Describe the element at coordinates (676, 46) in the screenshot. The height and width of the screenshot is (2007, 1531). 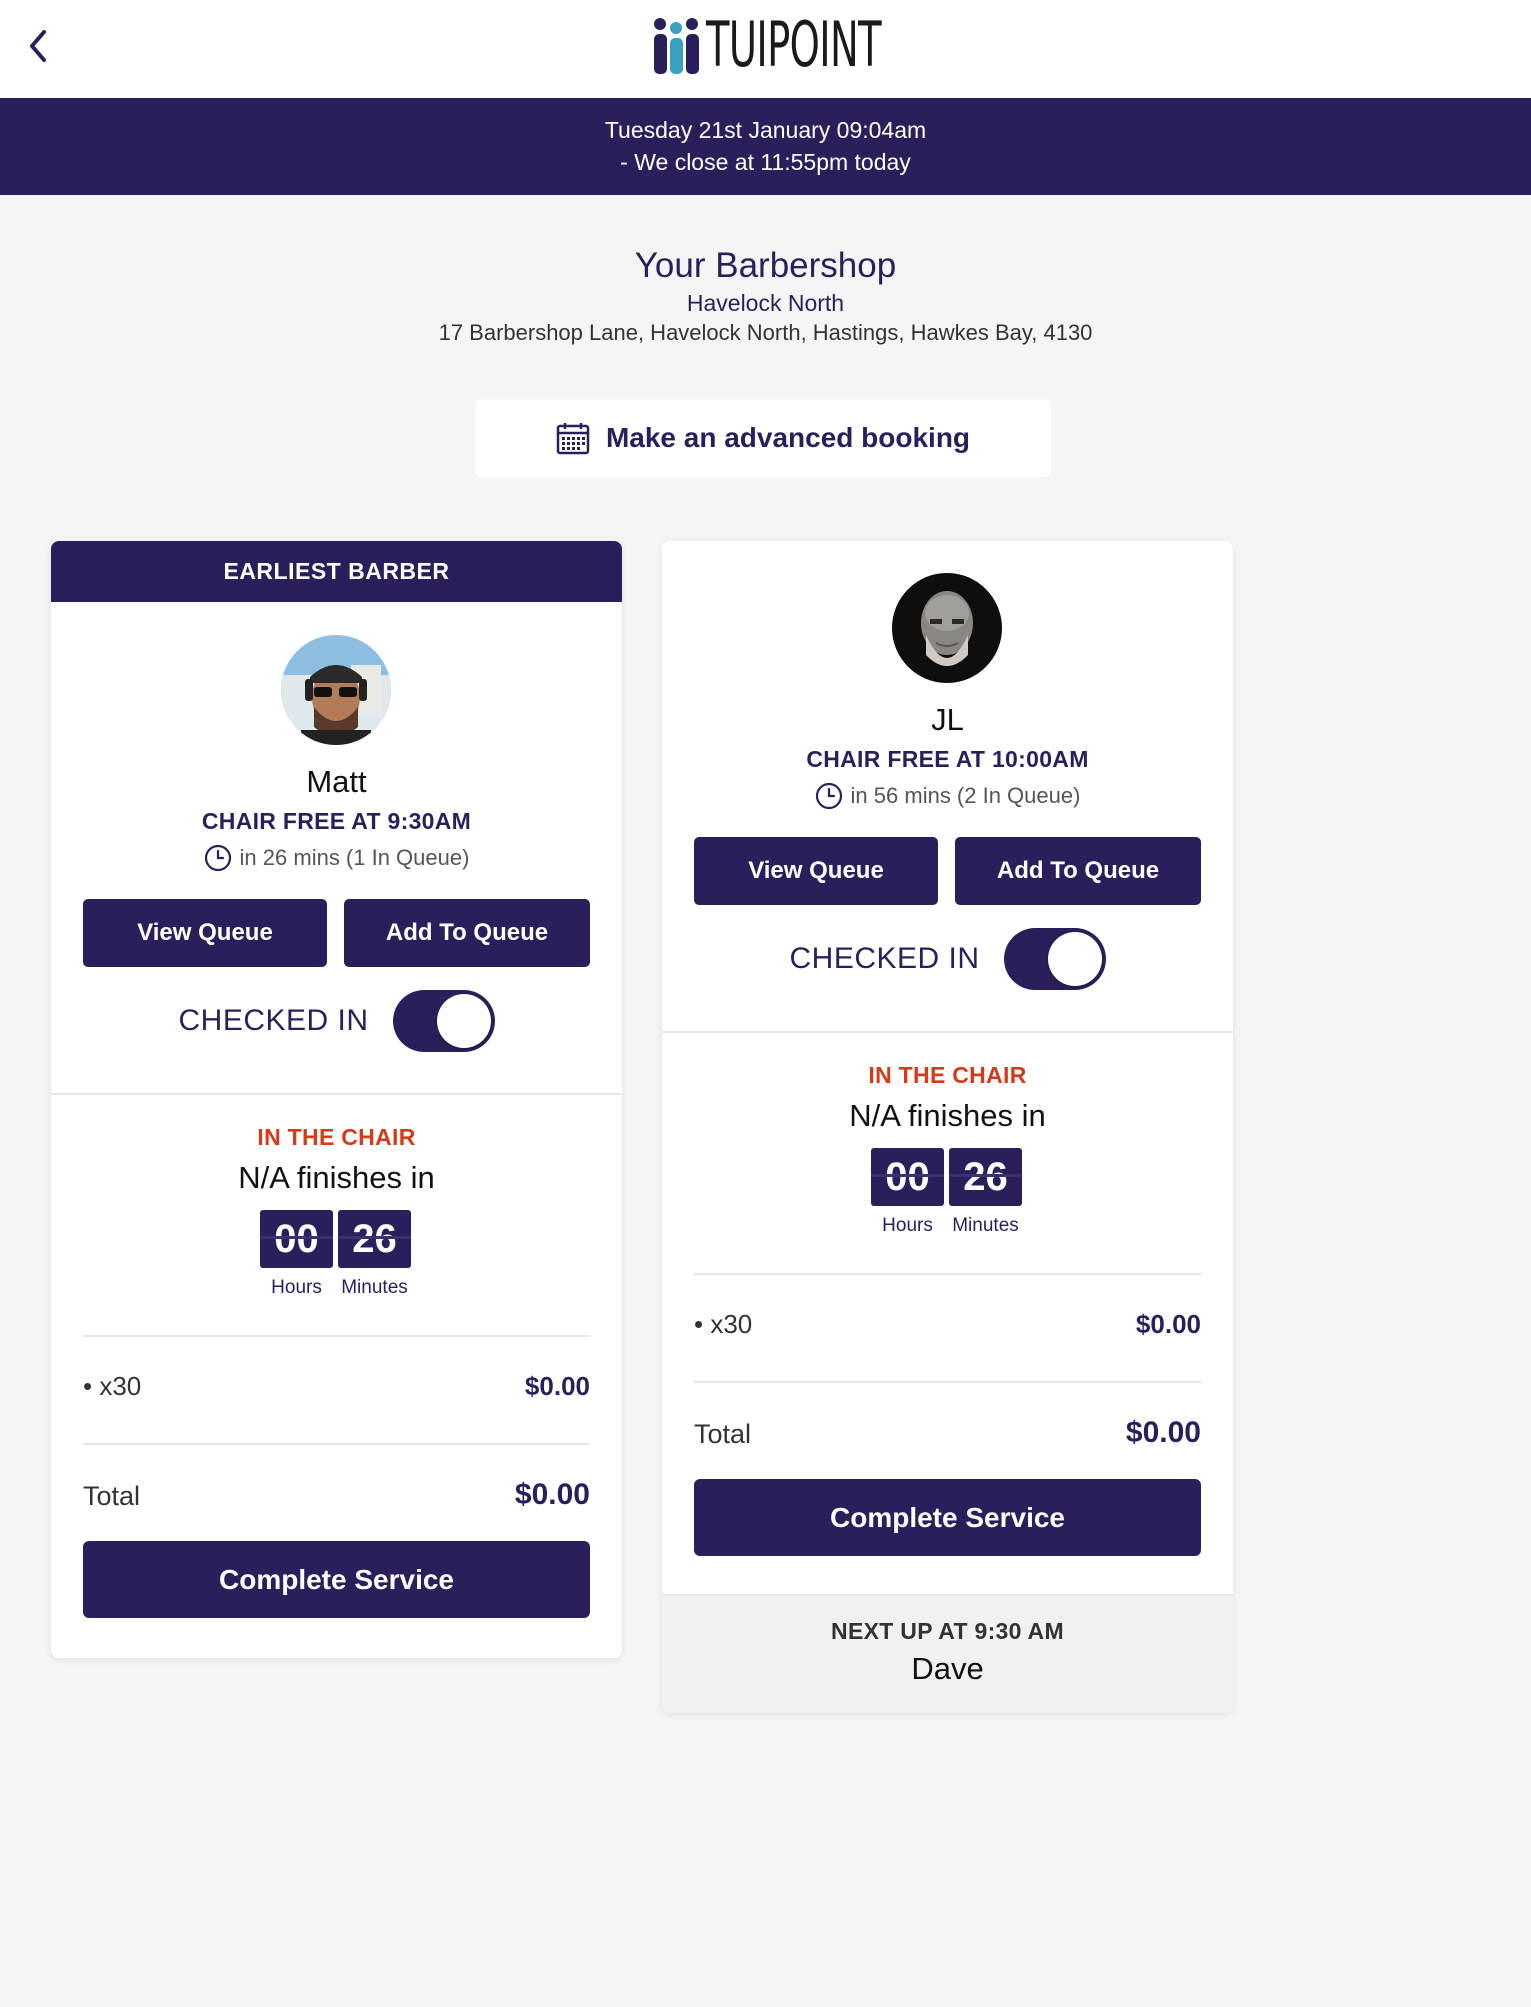
I see `people-logo-icon` at that location.